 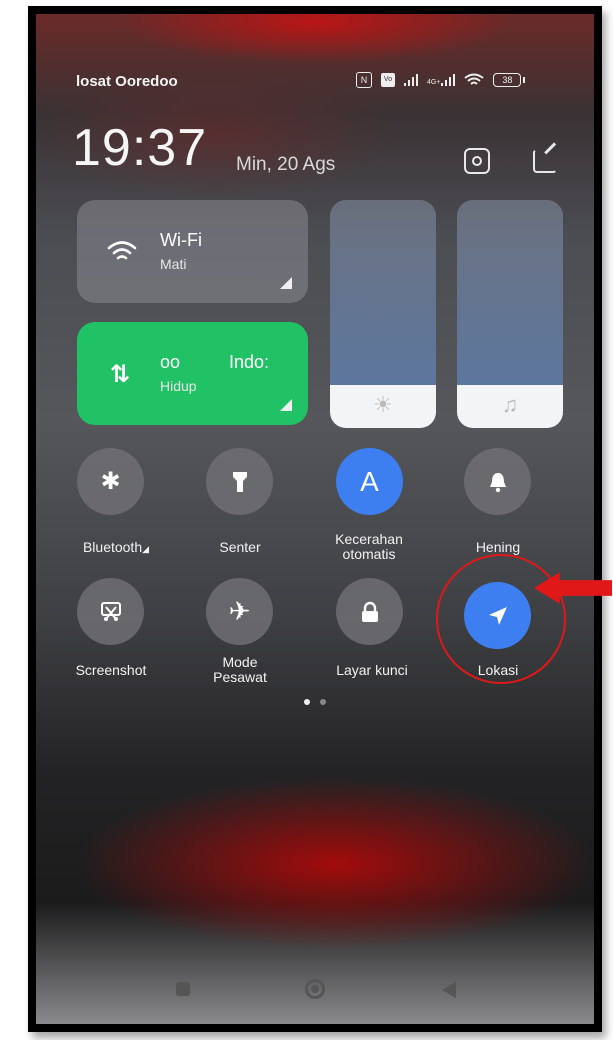 What do you see at coordinates (510, 404) in the screenshot?
I see `music-note-icon: ♫` at bounding box center [510, 404].